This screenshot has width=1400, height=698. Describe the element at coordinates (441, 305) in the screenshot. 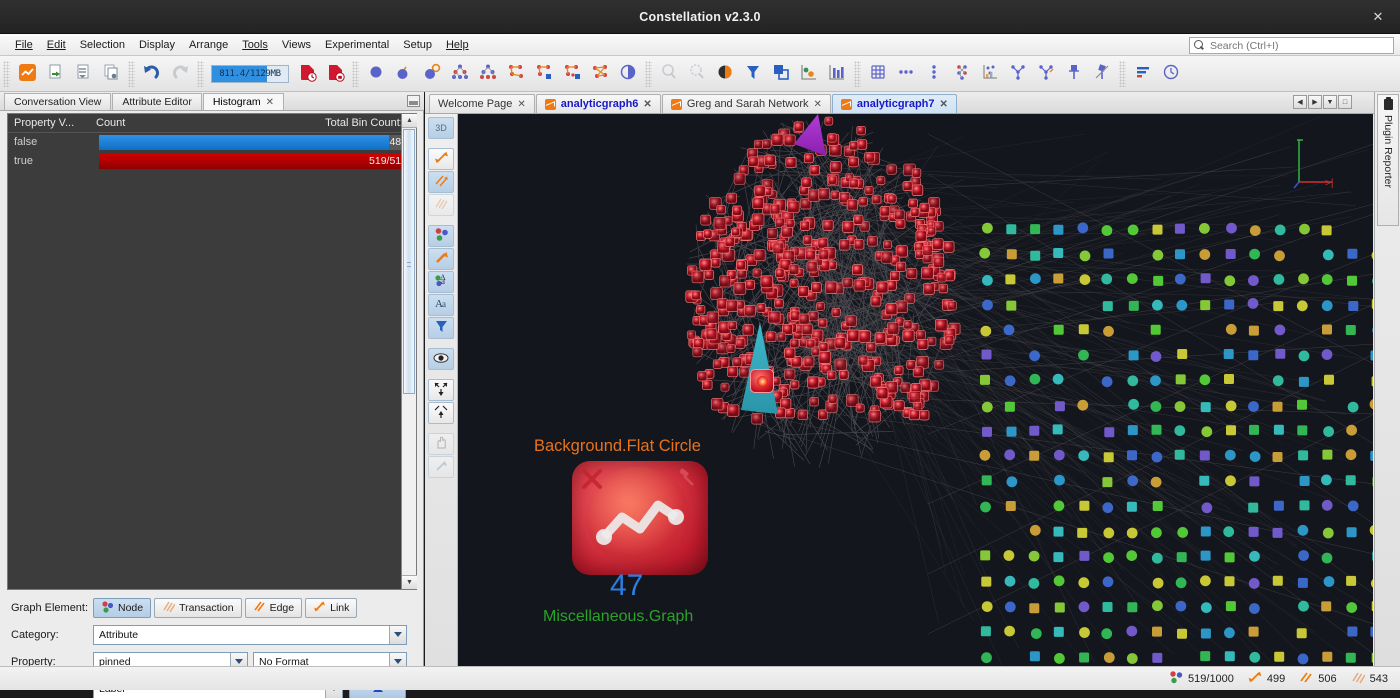

I see `show-connection-labels-button: Aa` at that location.